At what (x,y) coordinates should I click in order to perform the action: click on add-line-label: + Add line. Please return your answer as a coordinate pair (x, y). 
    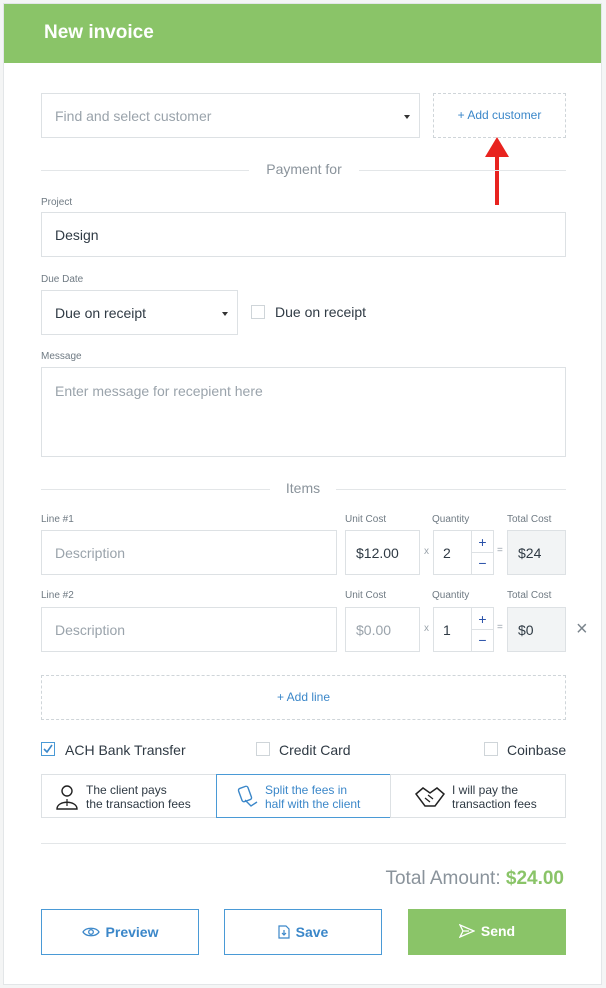
    Looking at the image, I should click on (303, 697).